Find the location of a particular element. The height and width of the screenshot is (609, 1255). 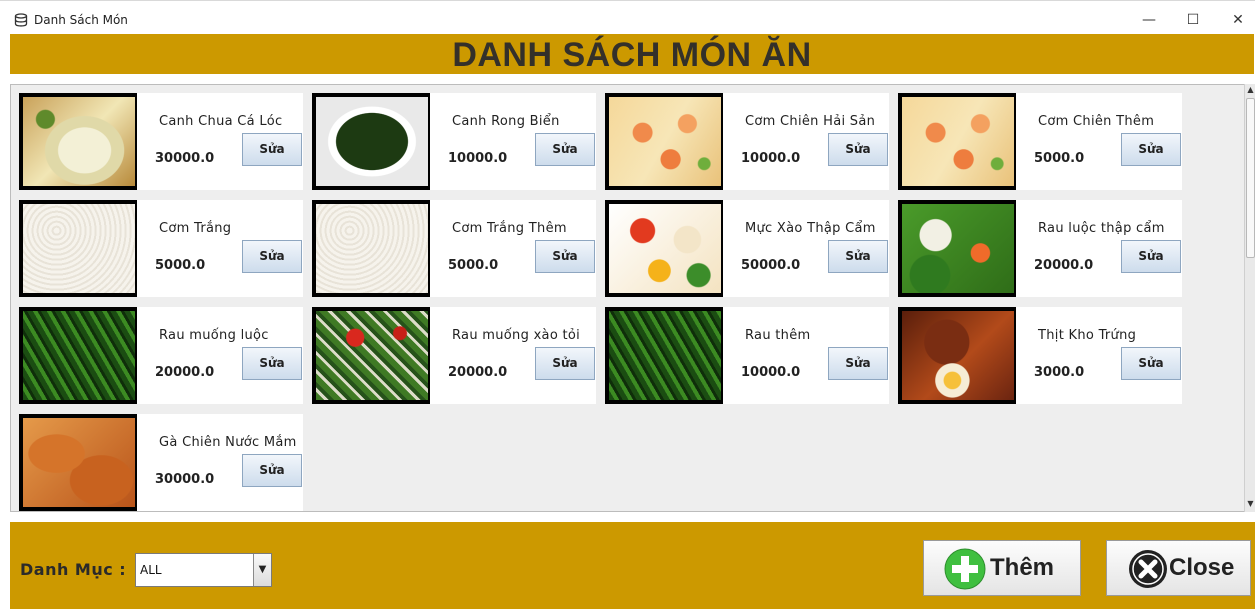

dish-name: Rau muống xào tỏi is located at coordinates (516, 335).